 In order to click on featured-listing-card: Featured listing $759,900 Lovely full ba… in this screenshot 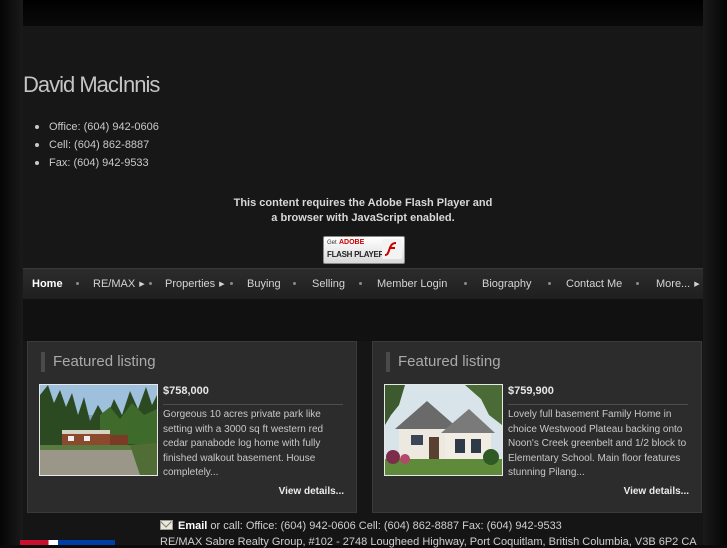, I will do `click(537, 427)`.